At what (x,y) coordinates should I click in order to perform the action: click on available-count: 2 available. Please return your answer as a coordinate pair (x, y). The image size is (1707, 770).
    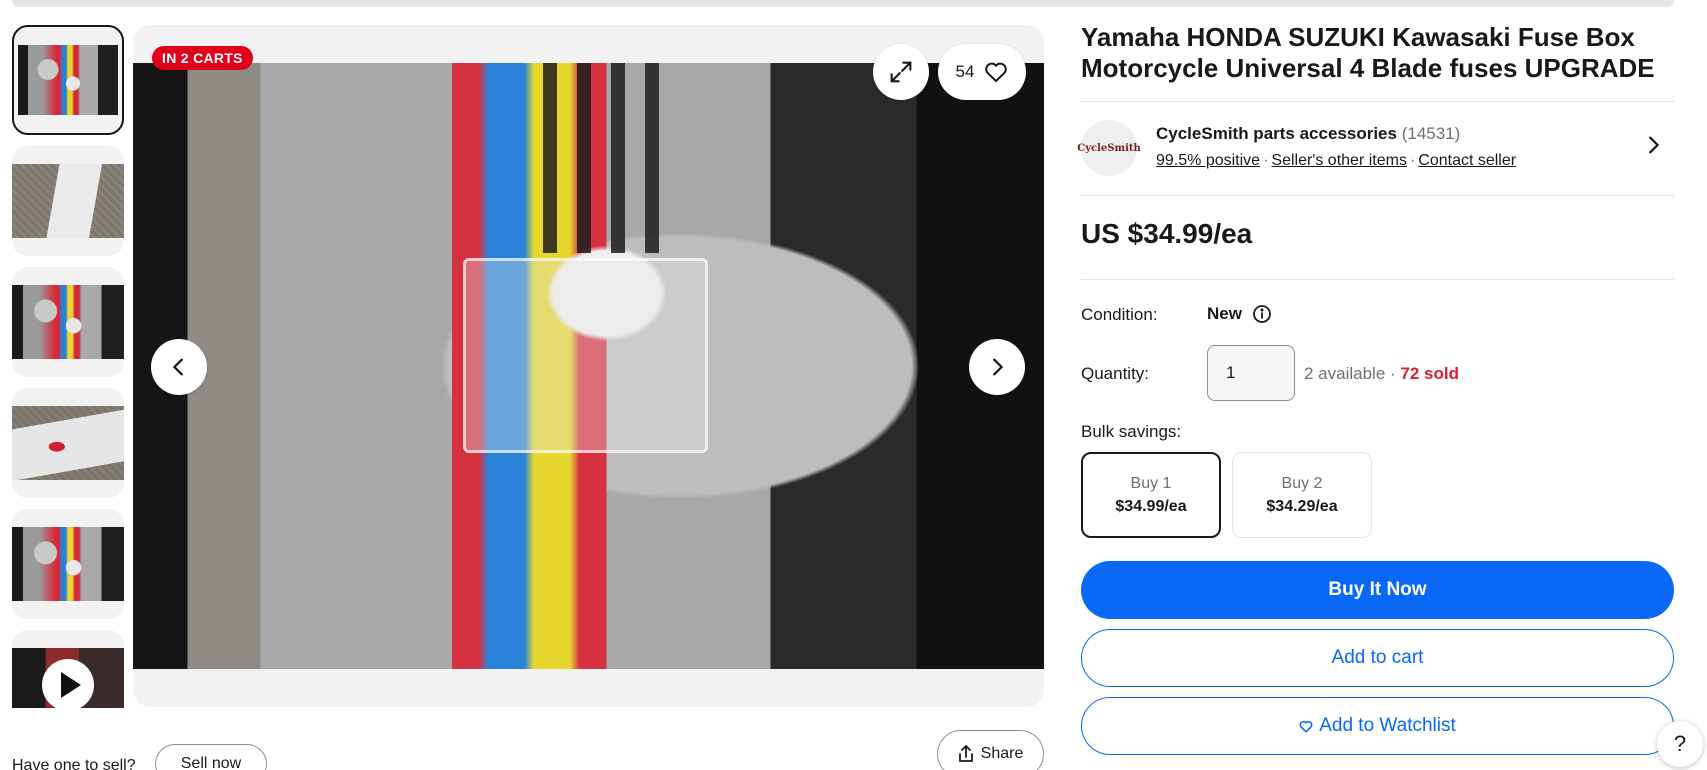
    Looking at the image, I should click on (1345, 373).